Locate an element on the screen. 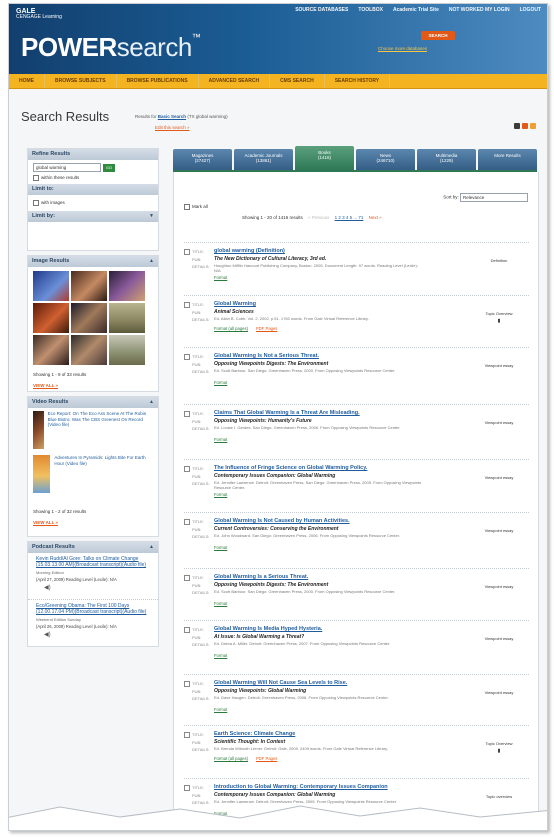 The width and height of the screenshot is (554, 837). gale-brand: GALE CENGAGE Learning is located at coordinates (39, 14).